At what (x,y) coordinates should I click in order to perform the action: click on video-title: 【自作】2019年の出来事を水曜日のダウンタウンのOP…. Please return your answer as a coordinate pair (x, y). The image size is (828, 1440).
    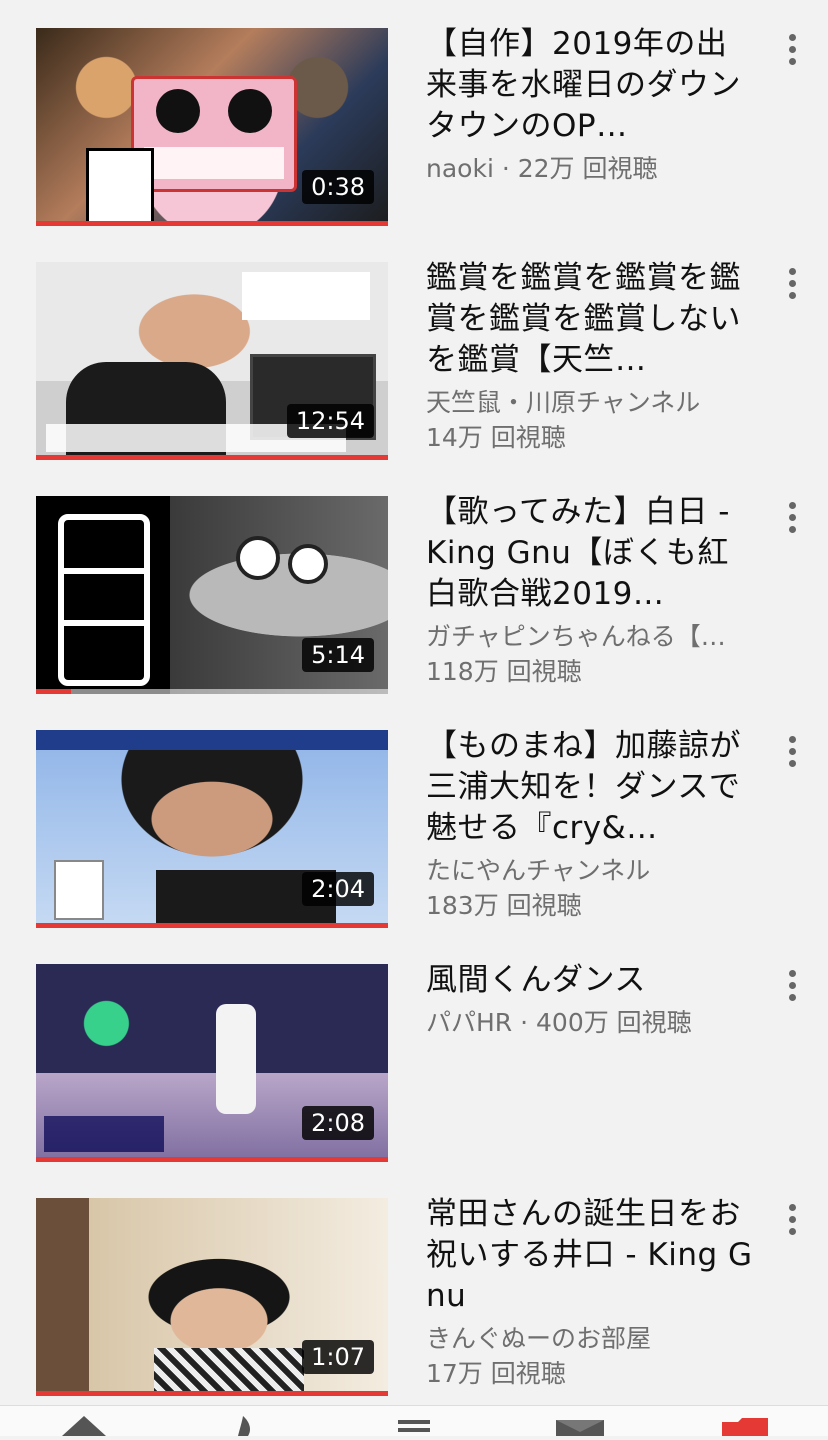
    Looking at the image, I should click on (591, 85).